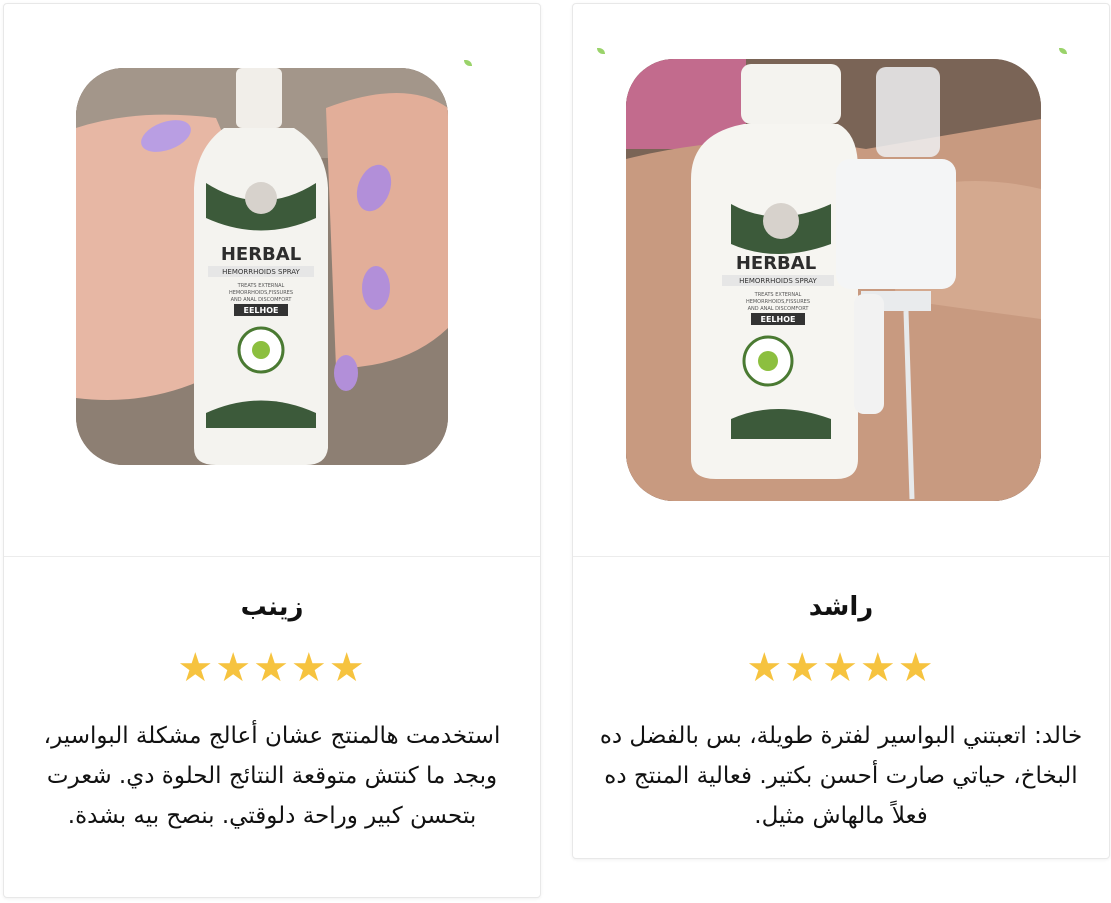 This screenshot has width=1111, height=903. What do you see at coordinates (272, 607) in the screenshot?
I see `reviewer-name: زينب` at bounding box center [272, 607].